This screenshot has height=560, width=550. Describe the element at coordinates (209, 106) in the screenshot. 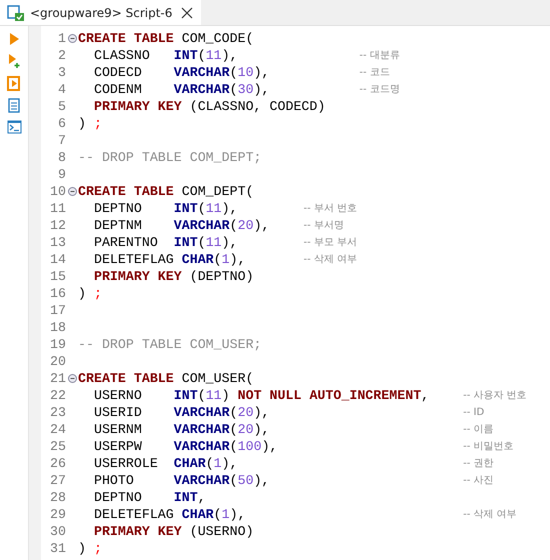

I see `code-line: PRIMARY KEY (CLASSNO, CODECD)` at that location.